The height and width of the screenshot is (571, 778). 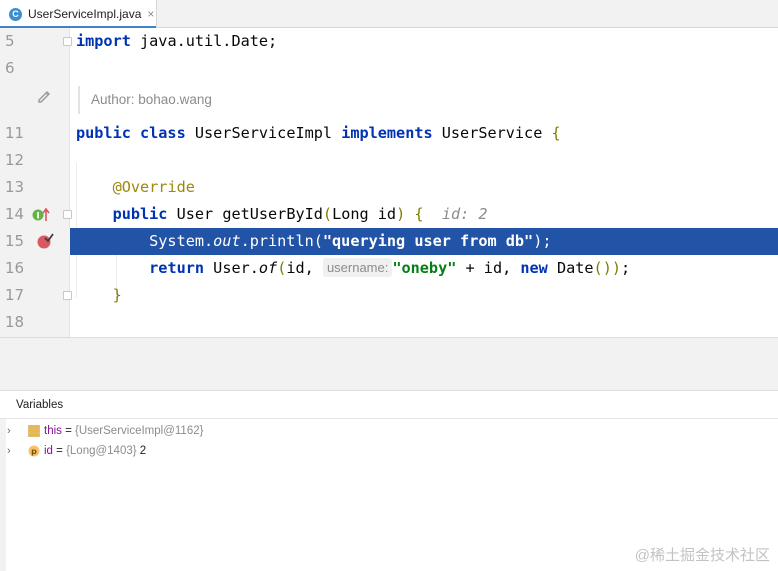 What do you see at coordinates (48, 451) in the screenshot?
I see `variable-name: id` at bounding box center [48, 451].